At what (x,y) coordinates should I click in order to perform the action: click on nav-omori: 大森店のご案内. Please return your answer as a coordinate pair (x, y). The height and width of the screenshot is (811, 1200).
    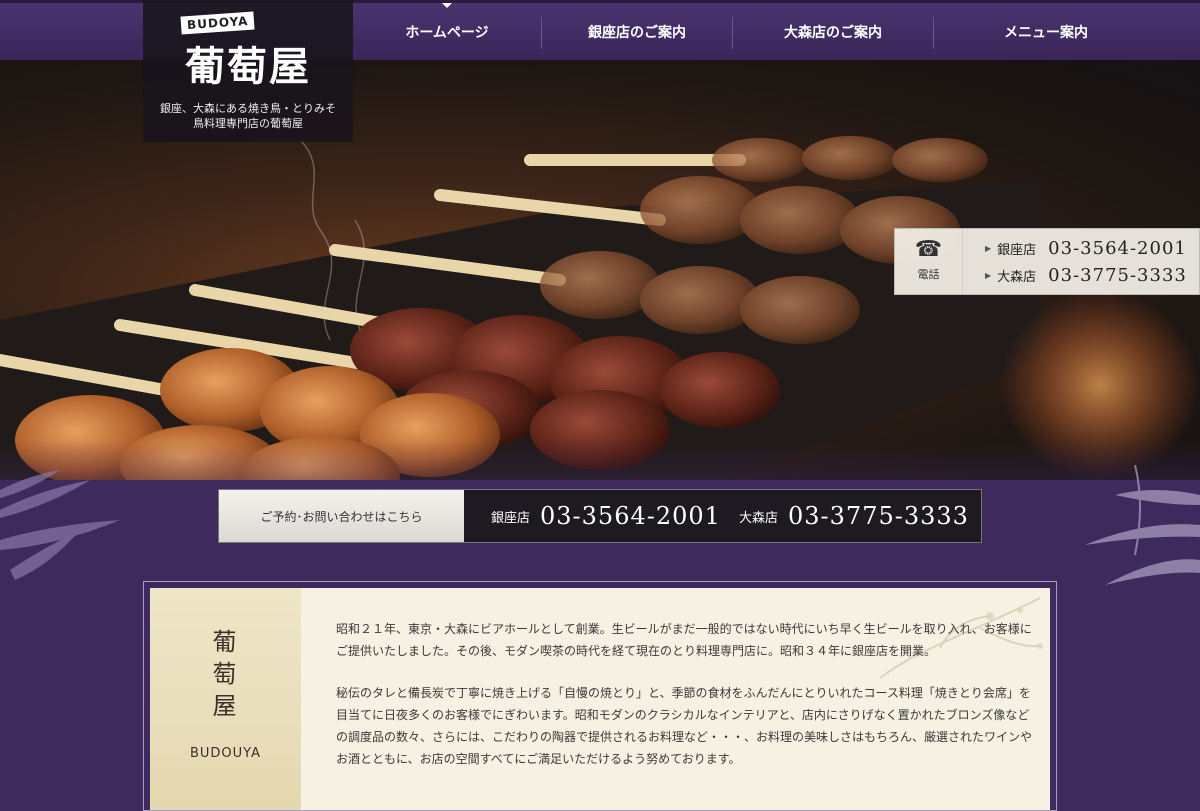
    Looking at the image, I should click on (833, 31).